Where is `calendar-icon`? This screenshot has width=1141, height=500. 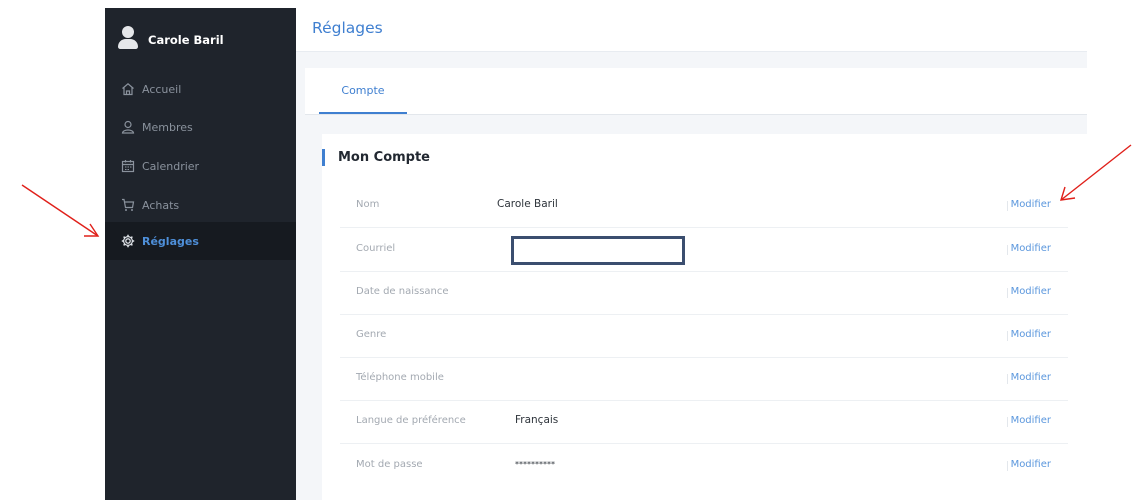 calendar-icon is located at coordinates (128, 166).